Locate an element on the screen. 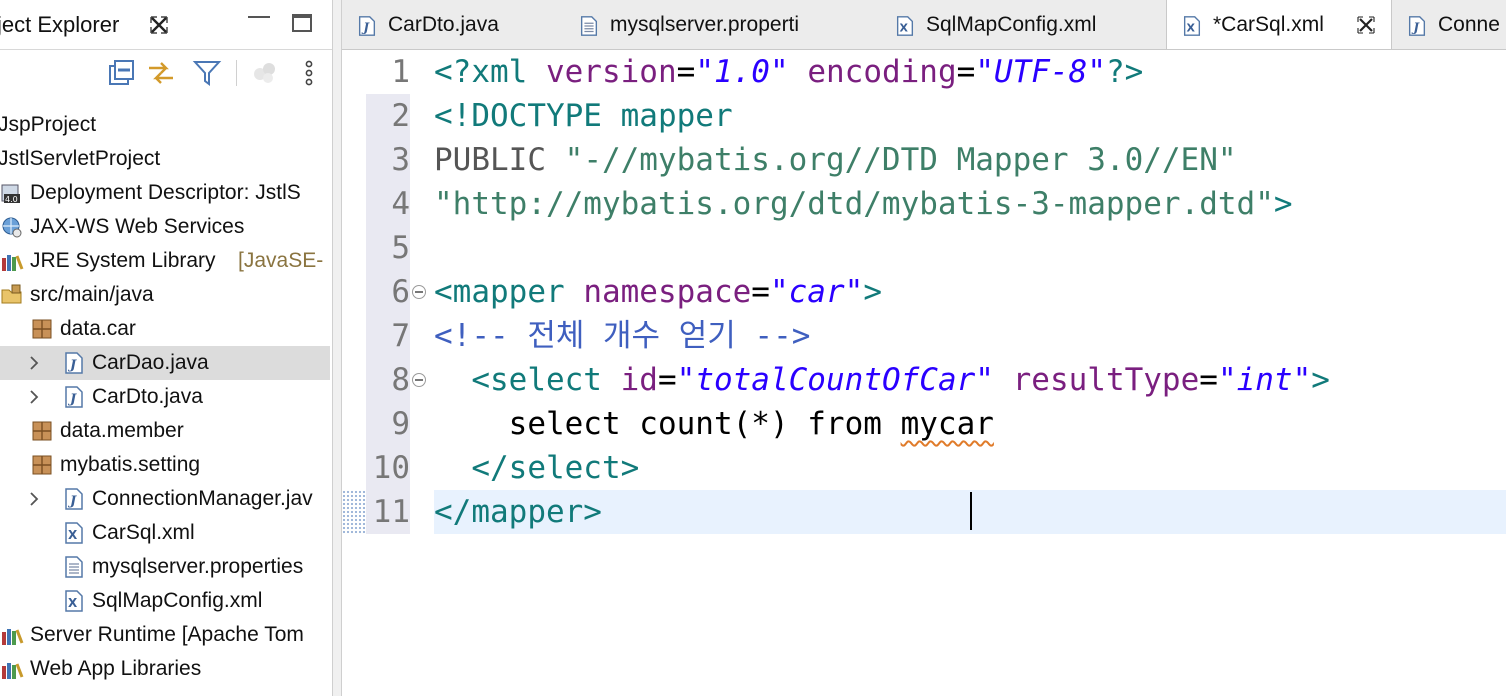 The height and width of the screenshot is (696, 1506). tree-item-label: mybatis.setting is located at coordinates (130, 464).